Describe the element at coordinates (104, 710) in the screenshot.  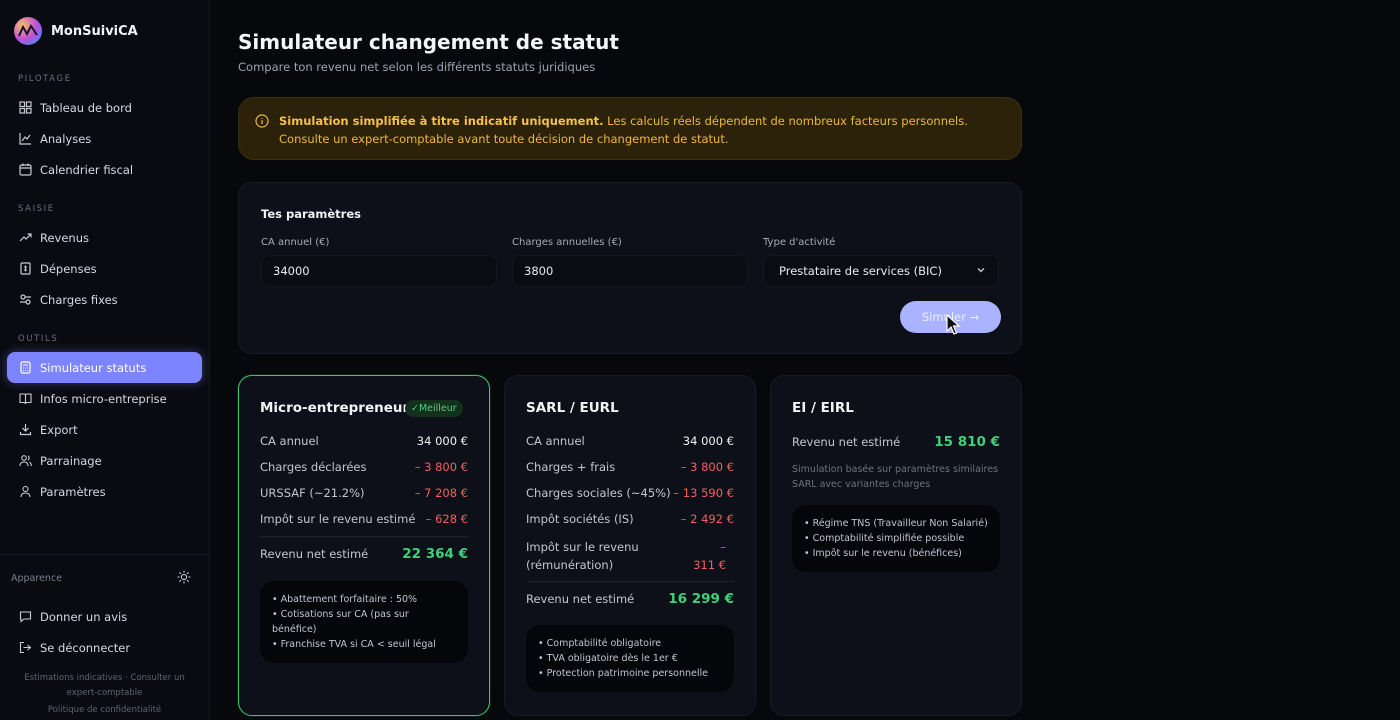
I see `privacy-link: Politique de confidentialité` at that location.